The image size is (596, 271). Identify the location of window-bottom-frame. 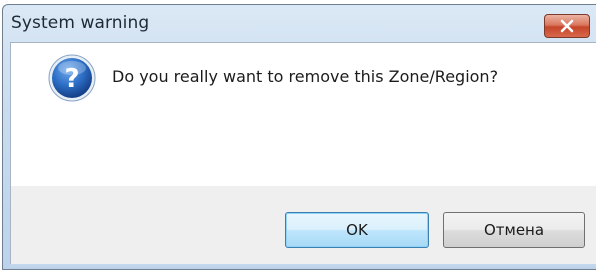
(303, 266).